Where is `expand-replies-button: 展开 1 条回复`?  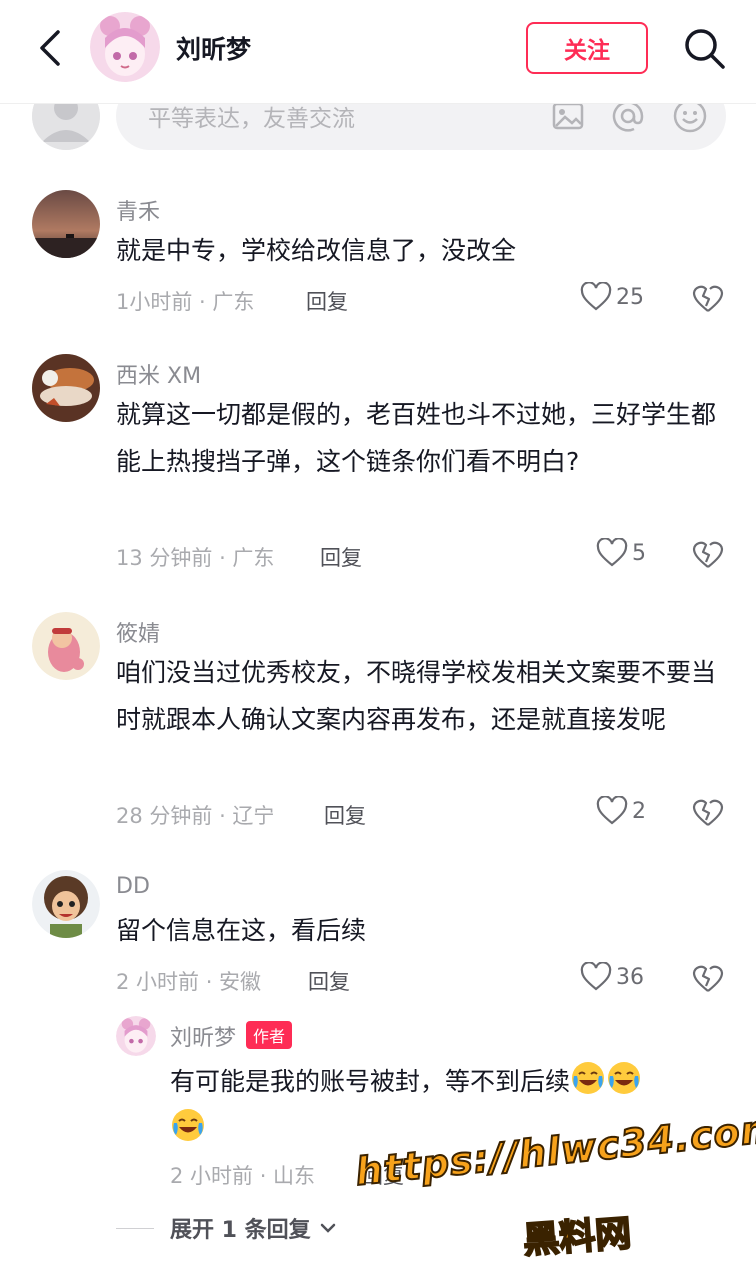 expand-replies-button: 展开 1 条回复 is located at coordinates (227, 1228).